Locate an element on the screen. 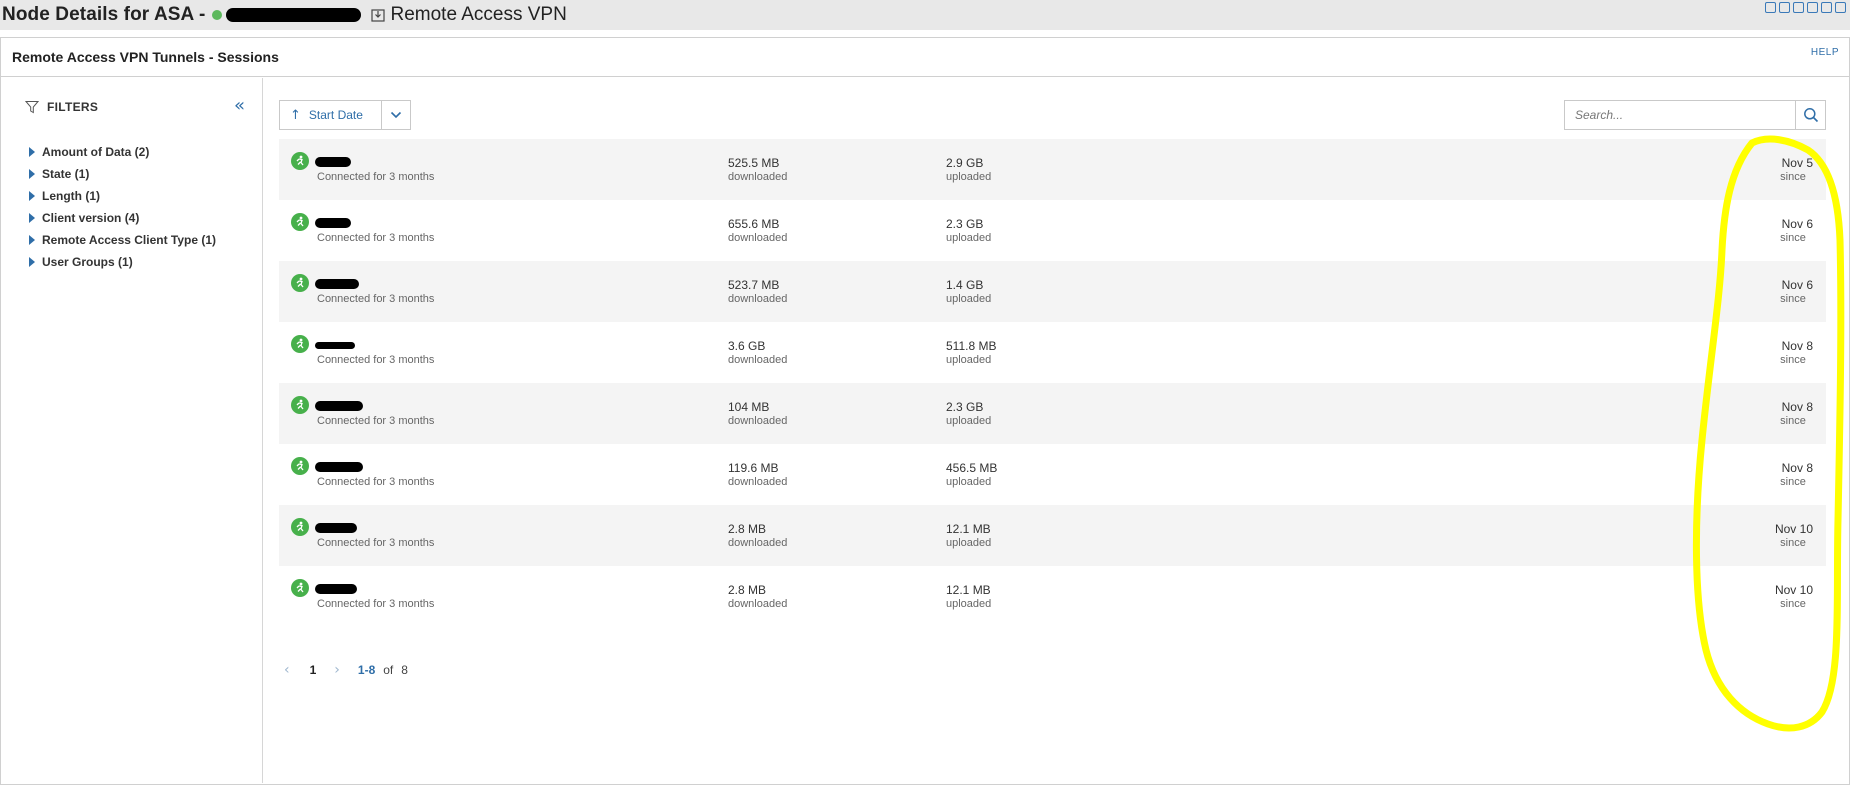  filters-header: FILTERS is located at coordinates (61, 107).